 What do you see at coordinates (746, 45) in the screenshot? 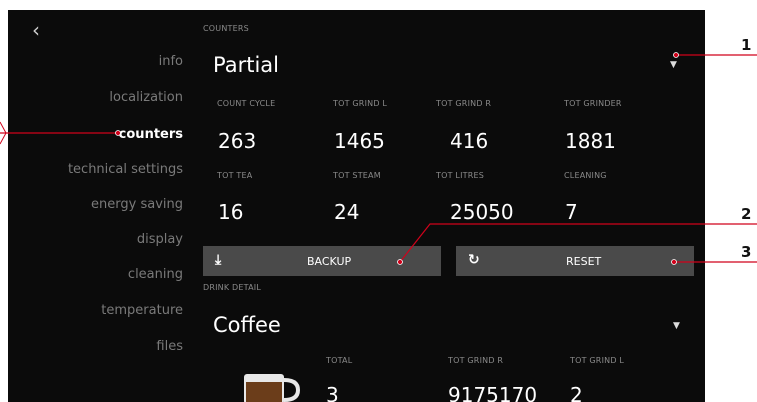
I see `callout-number-1: 1` at bounding box center [746, 45].